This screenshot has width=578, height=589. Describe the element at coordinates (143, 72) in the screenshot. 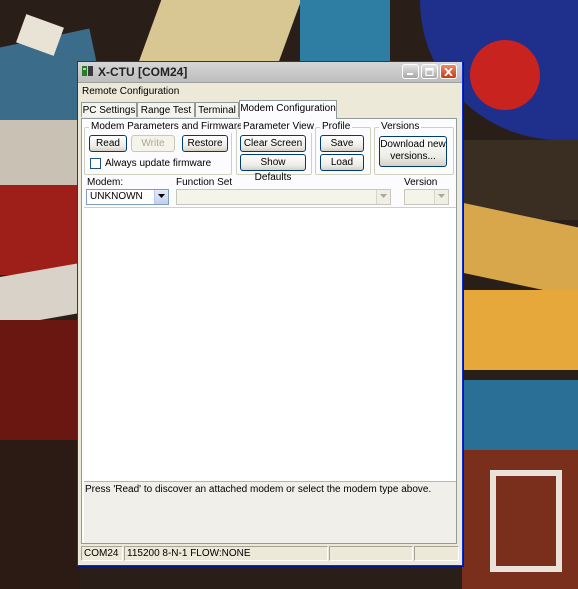

I see `window-title: X-CTU [COM24]` at that location.